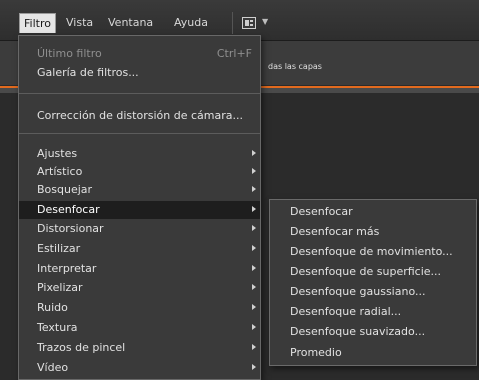 The width and height of the screenshot is (479, 380). I want to click on menu-item-label: Ruido, so click(52, 307).